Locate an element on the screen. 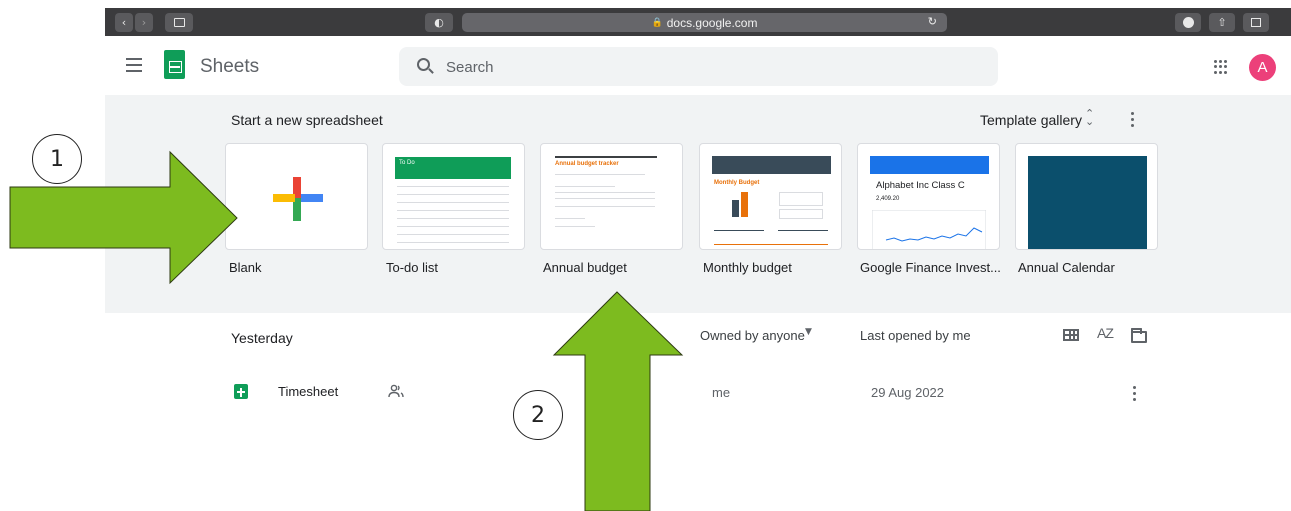  annotation-marker-1: 1 is located at coordinates (57, 159).